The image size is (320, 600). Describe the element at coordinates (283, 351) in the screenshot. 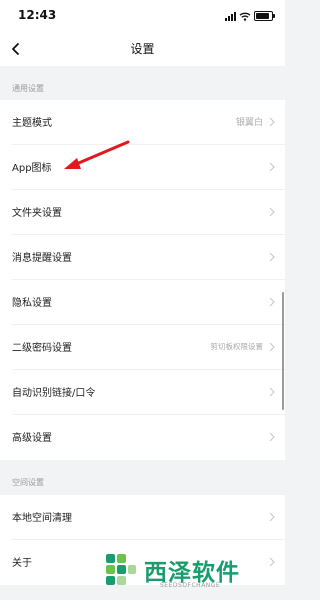

I see `scrollbar-thumb` at that location.